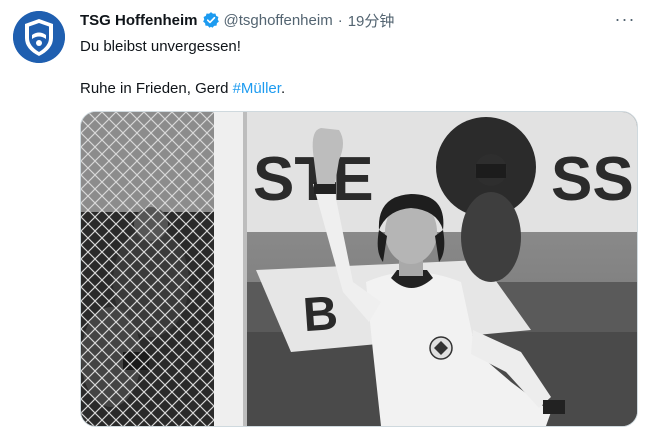 Image resolution: width=646 pixels, height=427 pixels. I want to click on avatar, so click(39, 37).